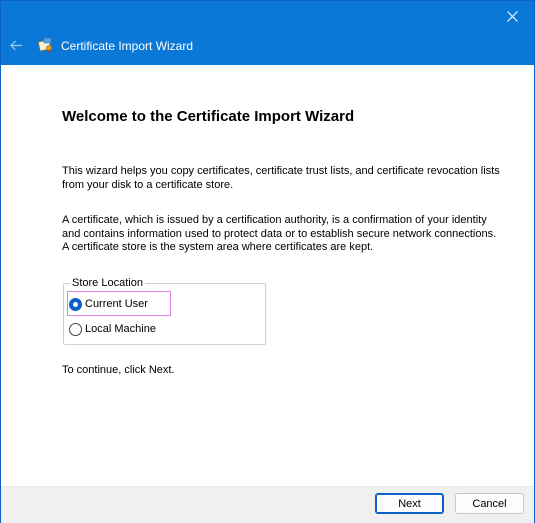 Image resolution: width=535 pixels, height=523 pixels. Describe the element at coordinates (45, 45) in the screenshot. I see `certificate-icon` at that location.